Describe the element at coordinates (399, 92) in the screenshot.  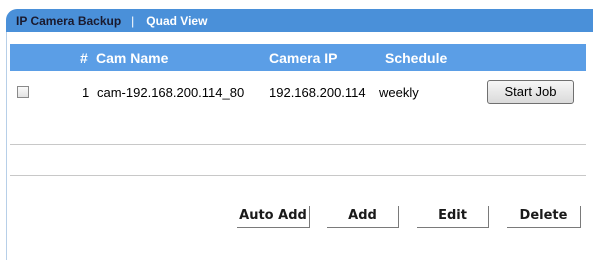
I see `row-schedule: weekly` at that location.